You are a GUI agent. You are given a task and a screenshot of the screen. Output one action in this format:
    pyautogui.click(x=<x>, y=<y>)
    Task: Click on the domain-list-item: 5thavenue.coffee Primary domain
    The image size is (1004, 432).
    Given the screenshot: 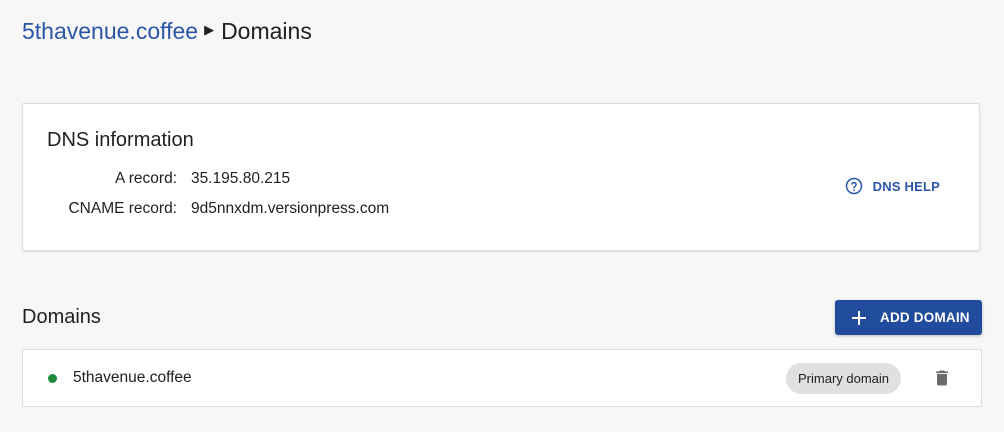 What is the action you would take?
    pyautogui.click(x=502, y=378)
    